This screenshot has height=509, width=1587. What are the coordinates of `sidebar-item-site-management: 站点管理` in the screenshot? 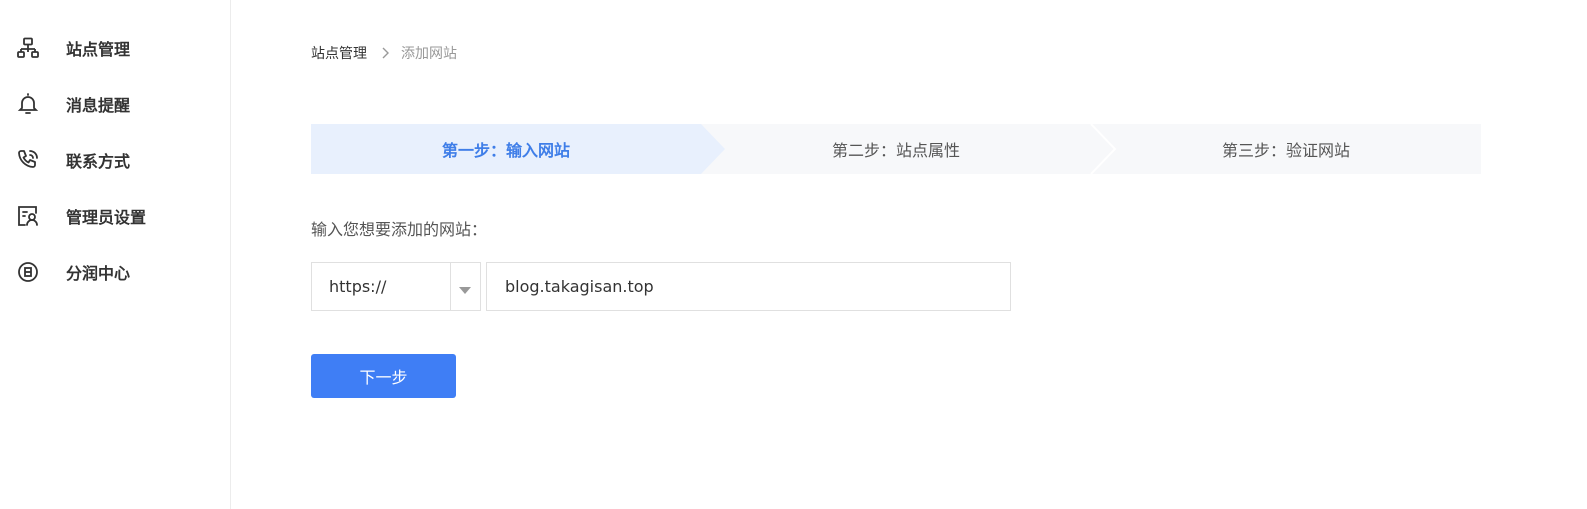 It's located at (115, 48).